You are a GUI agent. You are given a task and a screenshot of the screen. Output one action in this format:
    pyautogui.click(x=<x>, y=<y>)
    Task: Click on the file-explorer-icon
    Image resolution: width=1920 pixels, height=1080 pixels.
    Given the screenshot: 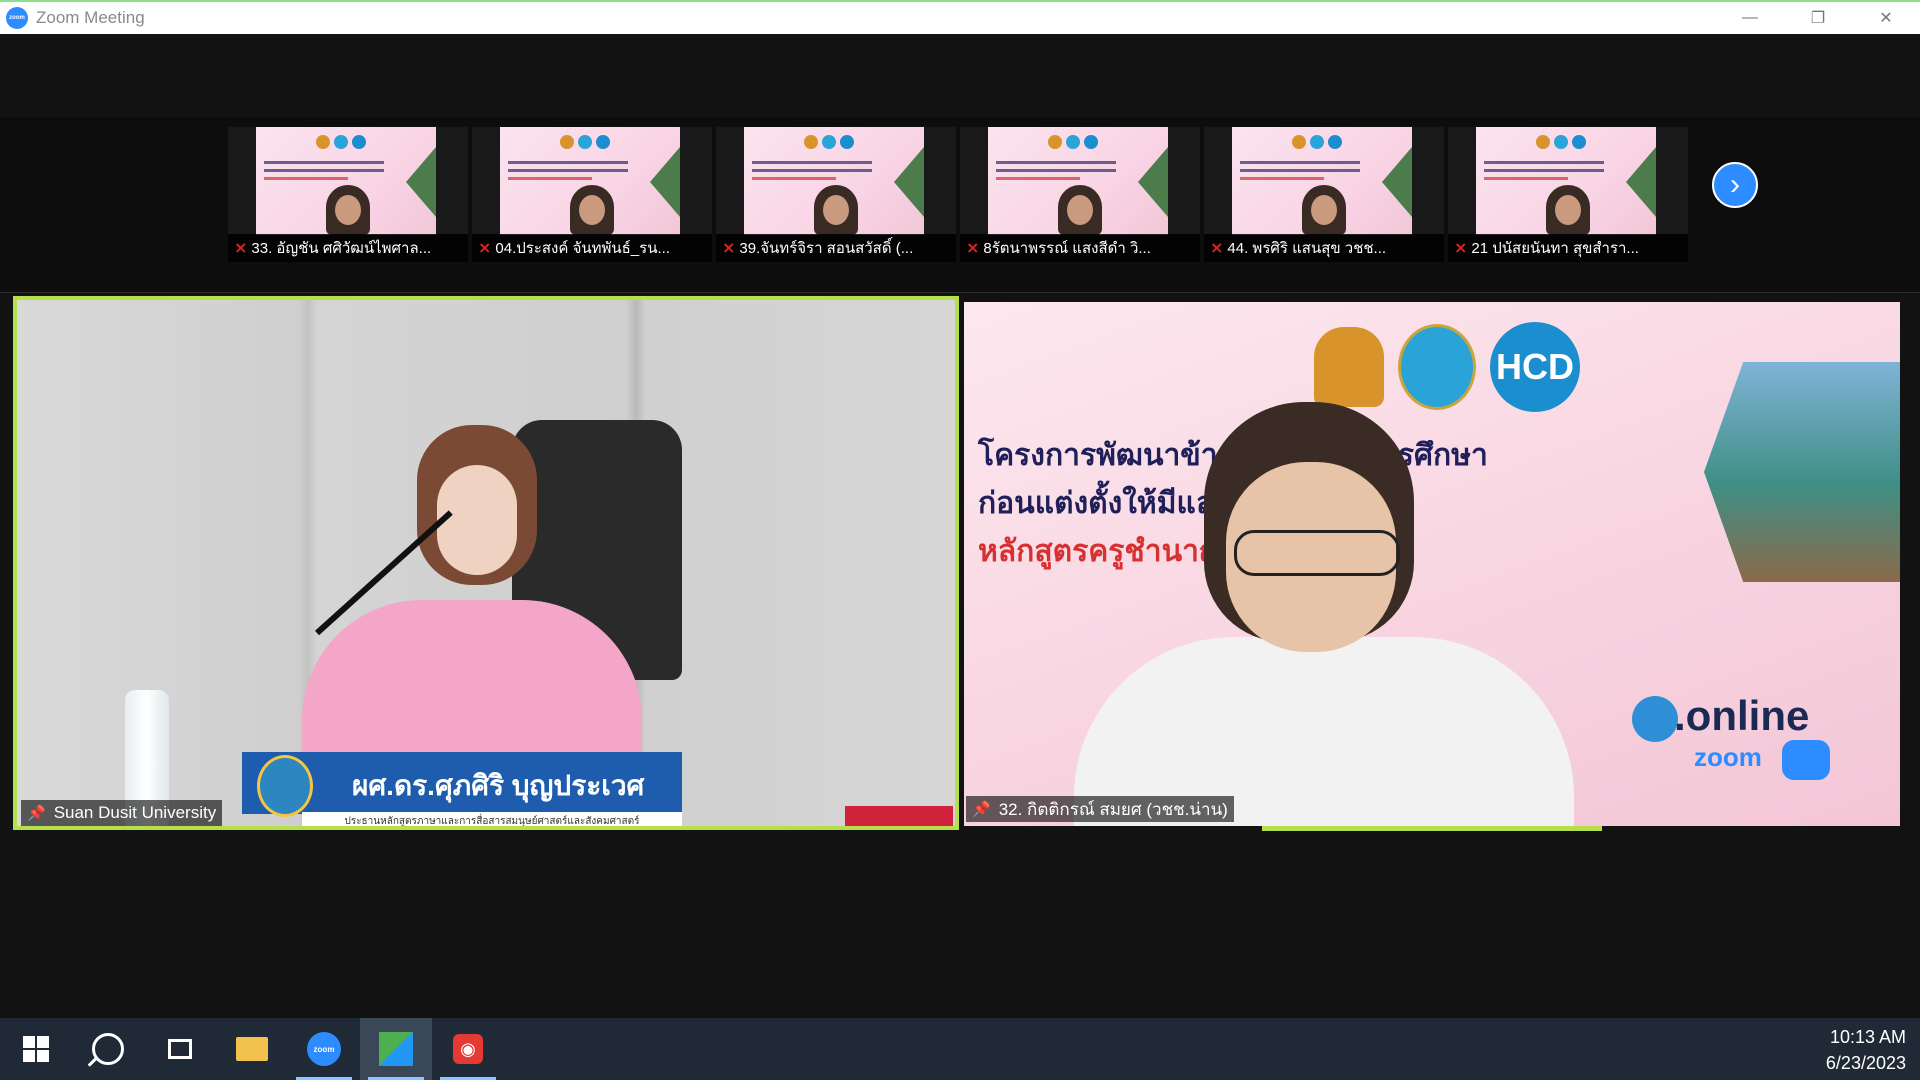 What is the action you would take?
    pyautogui.click(x=252, y=1049)
    